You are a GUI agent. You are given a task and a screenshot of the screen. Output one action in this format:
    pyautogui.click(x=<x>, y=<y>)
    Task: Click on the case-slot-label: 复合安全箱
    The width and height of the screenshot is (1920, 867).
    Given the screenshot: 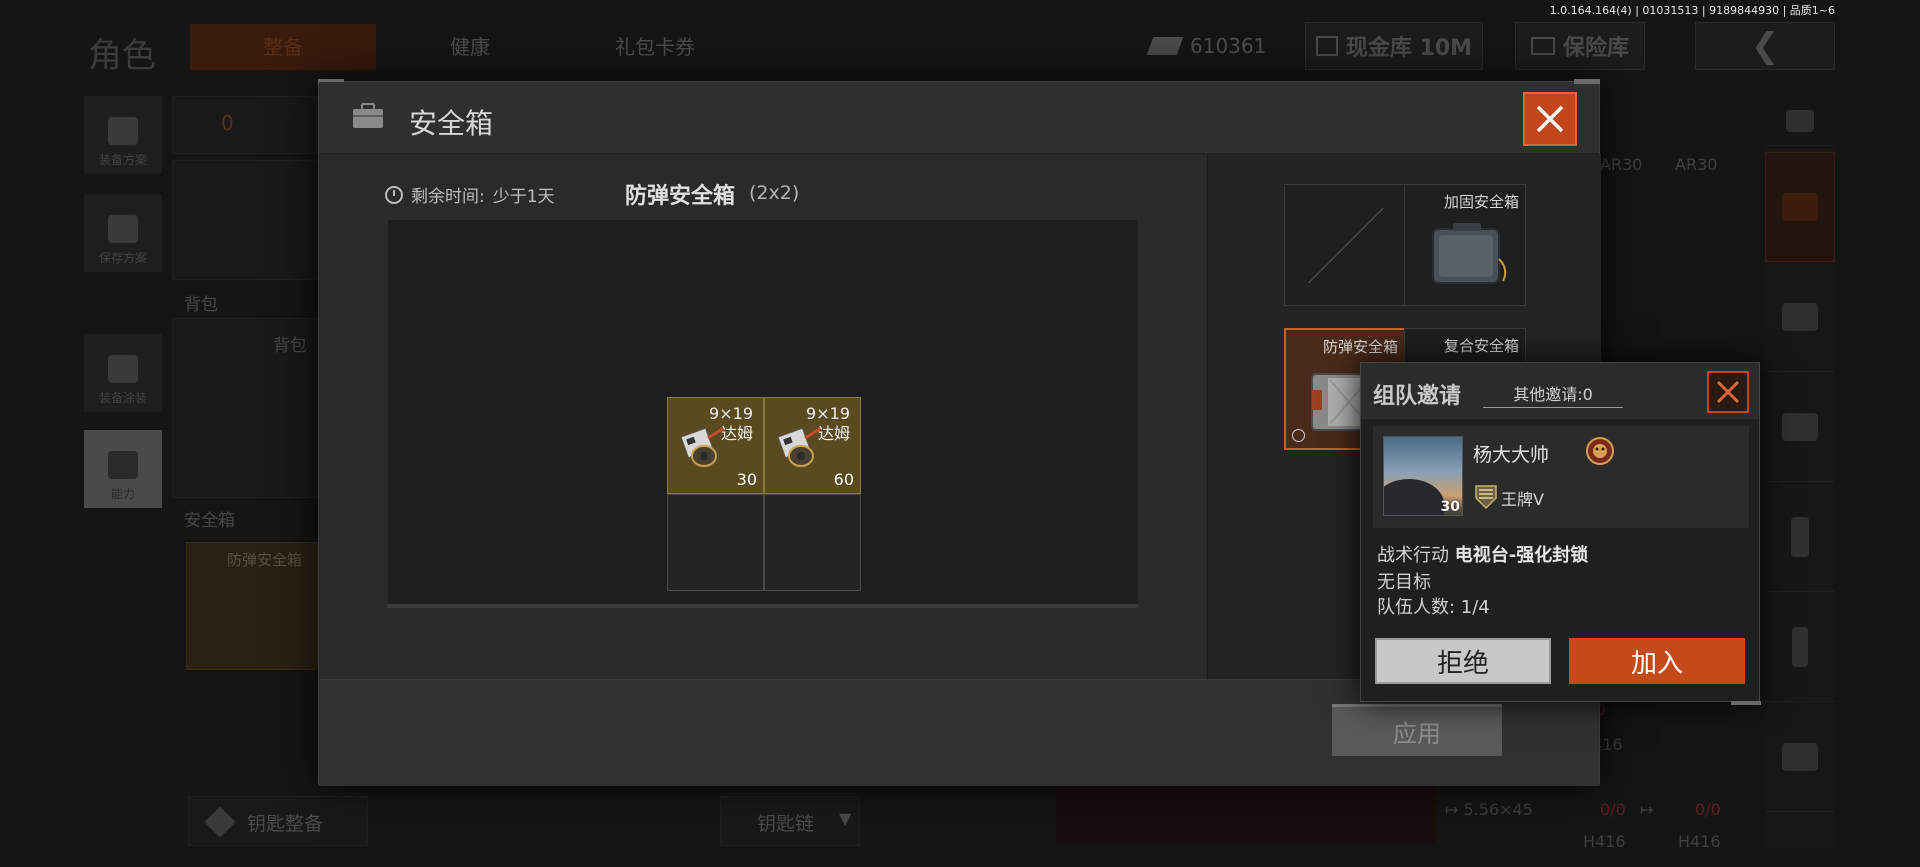 What is the action you would take?
    pyautogui.click(x=1481, y=346)
    